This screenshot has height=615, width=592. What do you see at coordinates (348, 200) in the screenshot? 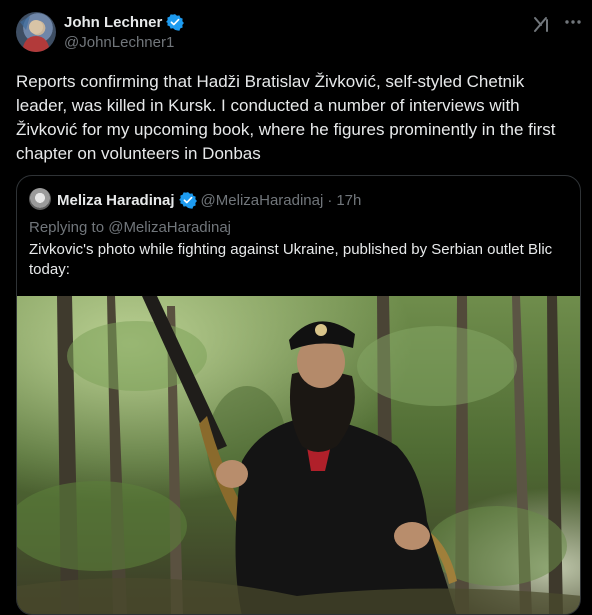
I see `quoted-timestamp: 17h` at bounding box center [348, 200].